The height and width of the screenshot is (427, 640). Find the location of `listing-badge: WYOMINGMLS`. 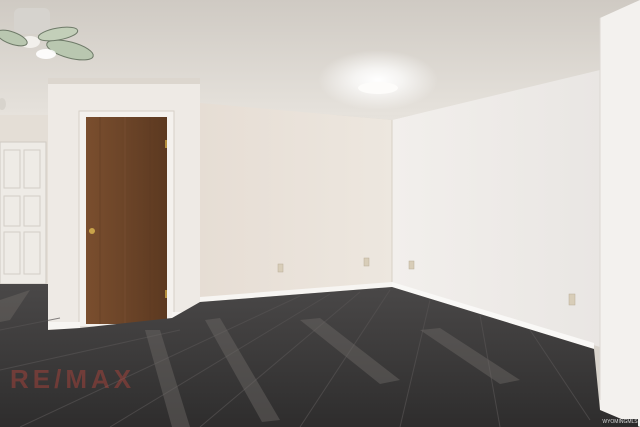

listing-badge: WYOMINGMLS is located at coordinates (620, 422).